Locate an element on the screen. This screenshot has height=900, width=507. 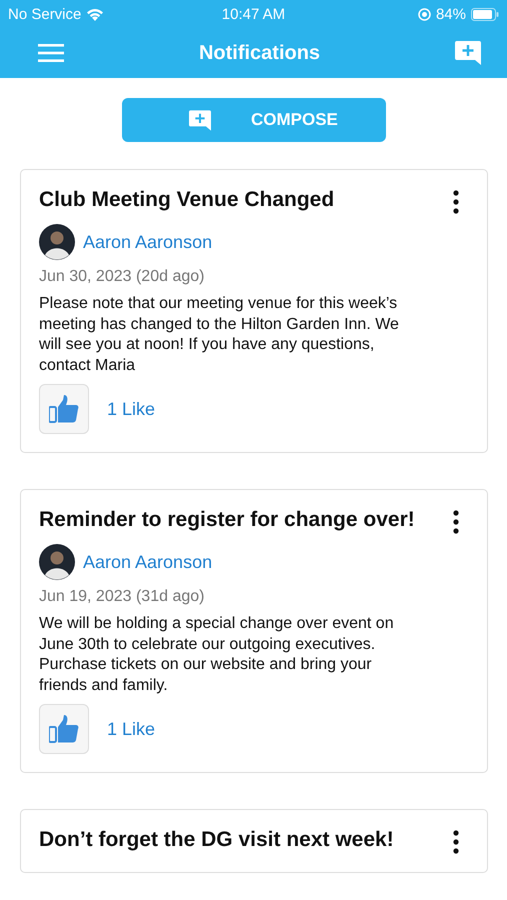
notification-title: Don’t forget the DG visit next week! is located at coordinates (216, 839).